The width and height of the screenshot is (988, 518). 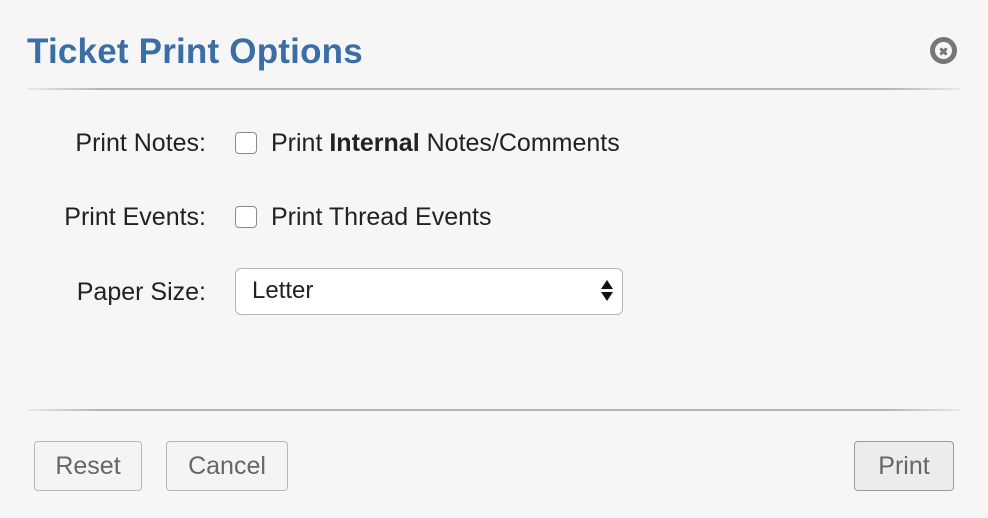 I want to click on print-notes-option-prefix: Print, so click(x=297, y=143).